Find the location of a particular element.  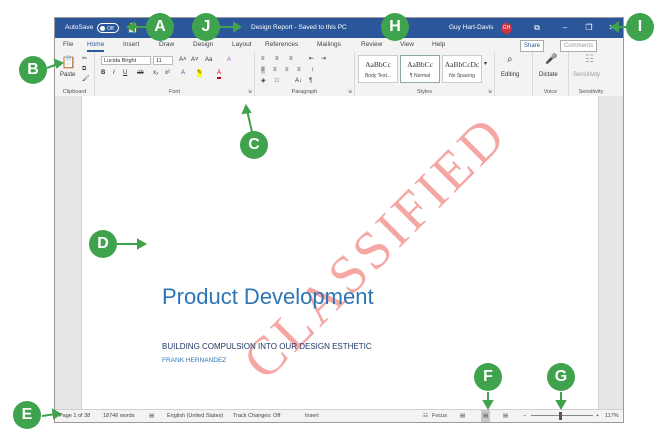

superscript-button: x² is located at coordinates (167, 73).